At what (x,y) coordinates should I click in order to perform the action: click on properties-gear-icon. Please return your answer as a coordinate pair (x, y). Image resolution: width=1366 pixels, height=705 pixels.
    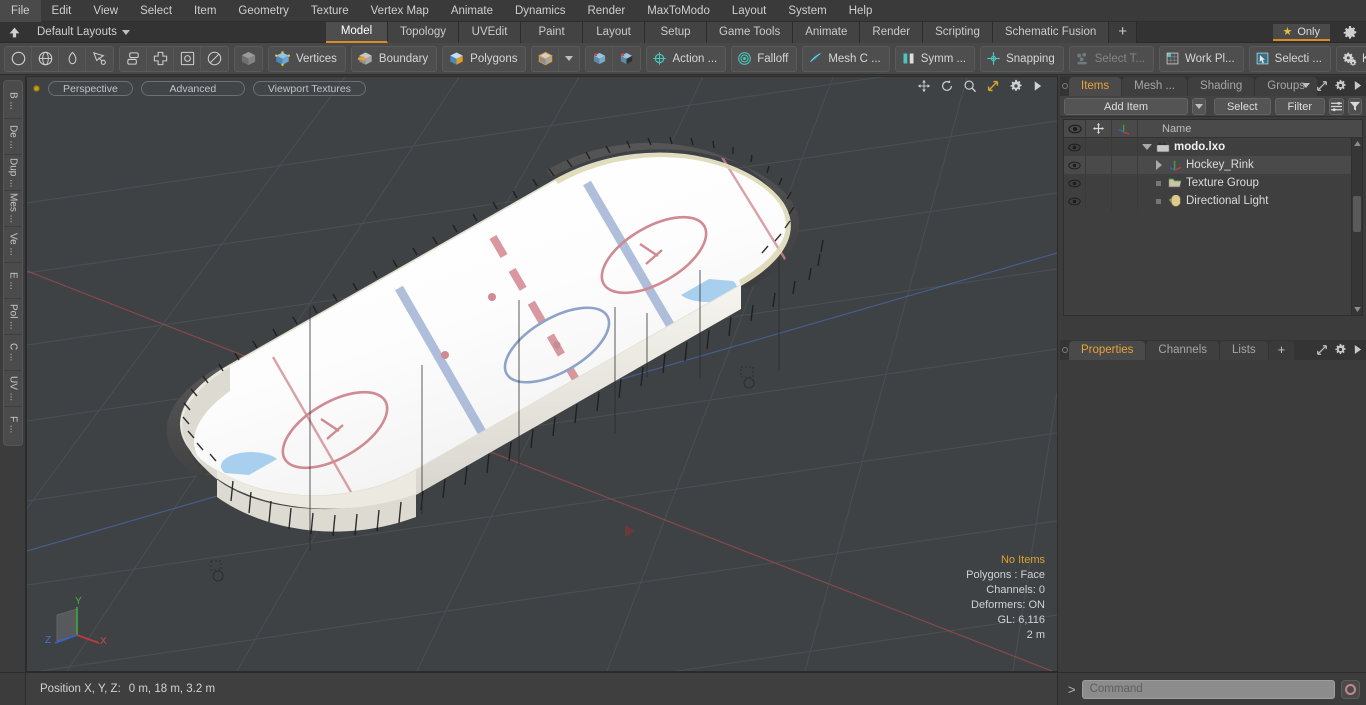
    Looking at the image, I should click on (1340, 349).